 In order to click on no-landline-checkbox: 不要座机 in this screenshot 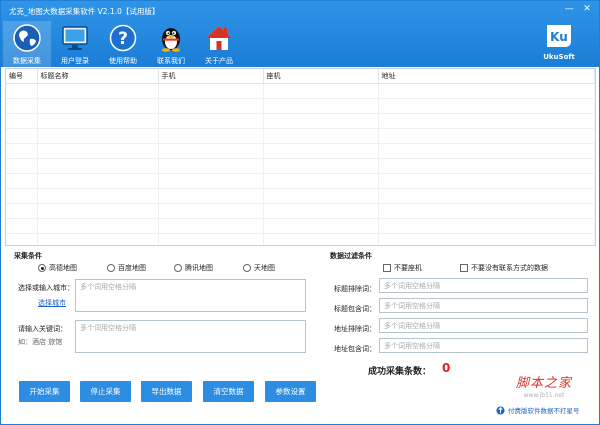, I will do `click(402, 268)`.